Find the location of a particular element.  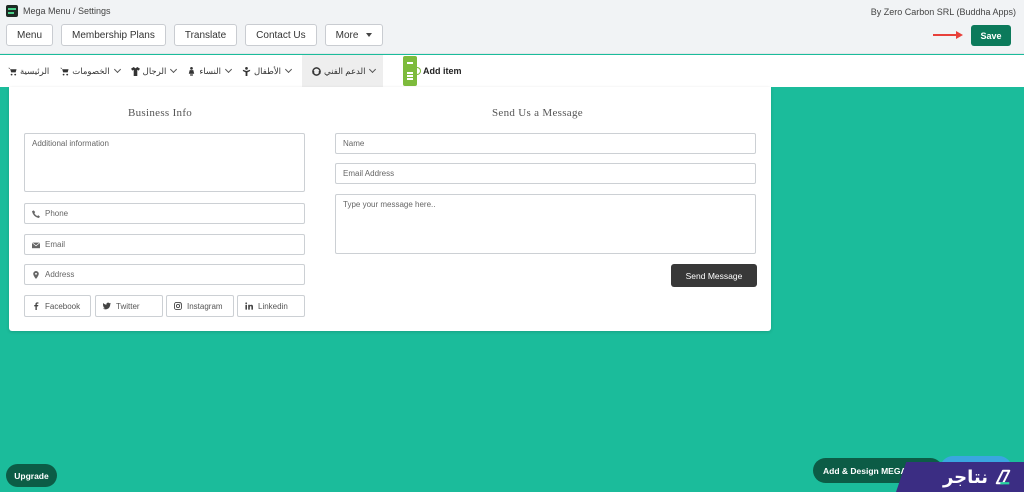

arrow-right-icon is located at coordinates (948, 35).